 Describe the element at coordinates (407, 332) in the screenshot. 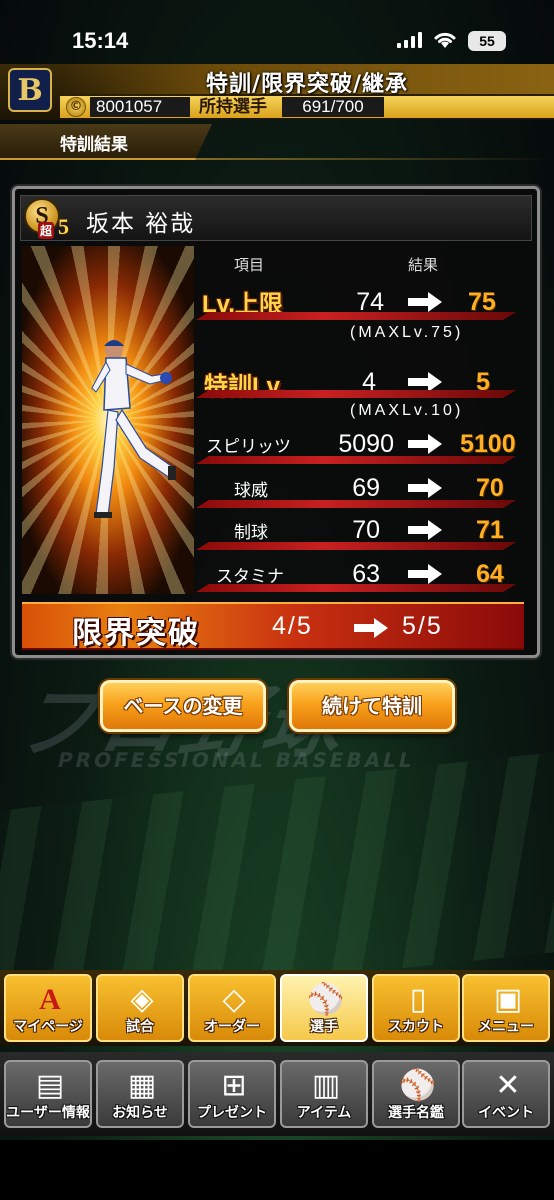

I see `level-cap-max: (MAXLv.75)` at that location.